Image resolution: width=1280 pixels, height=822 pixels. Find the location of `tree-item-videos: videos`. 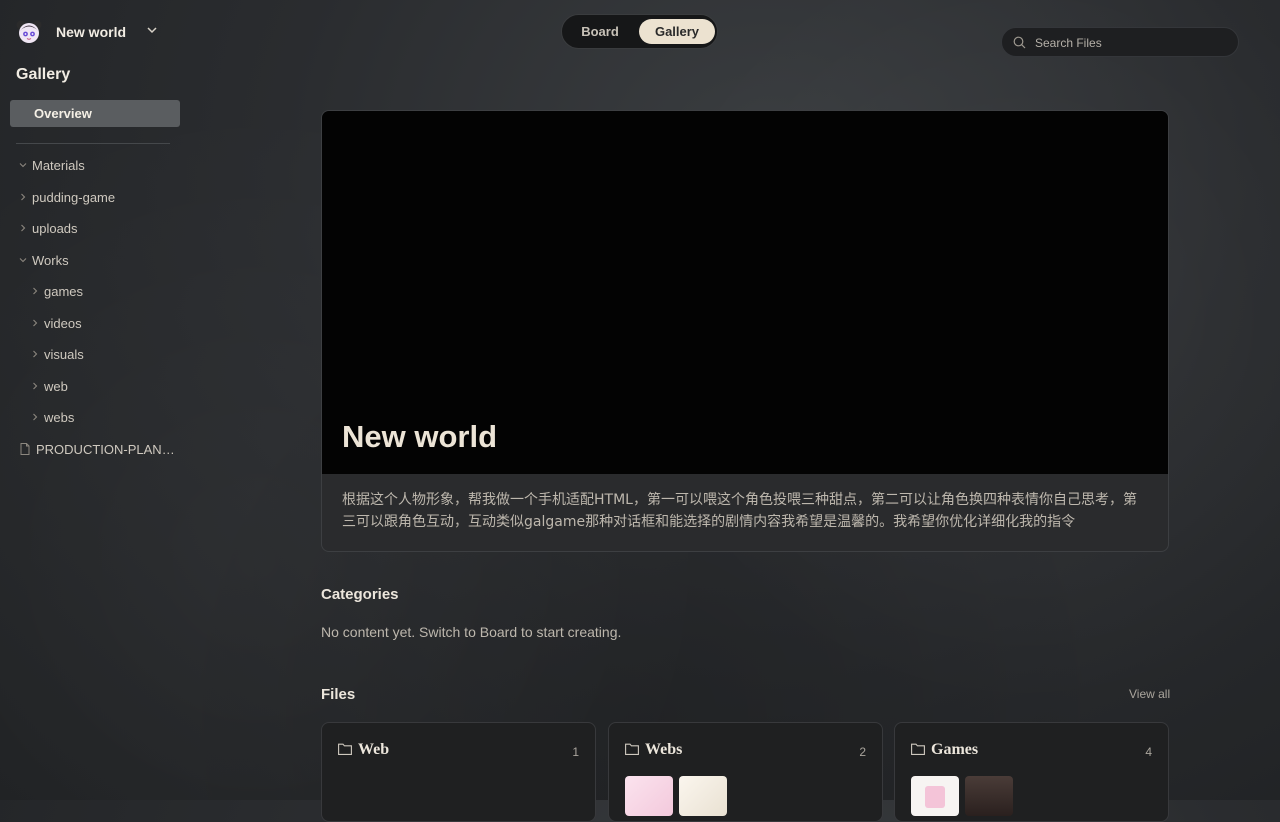

tree-item-videos: videos is located at coordinates (56, 323).